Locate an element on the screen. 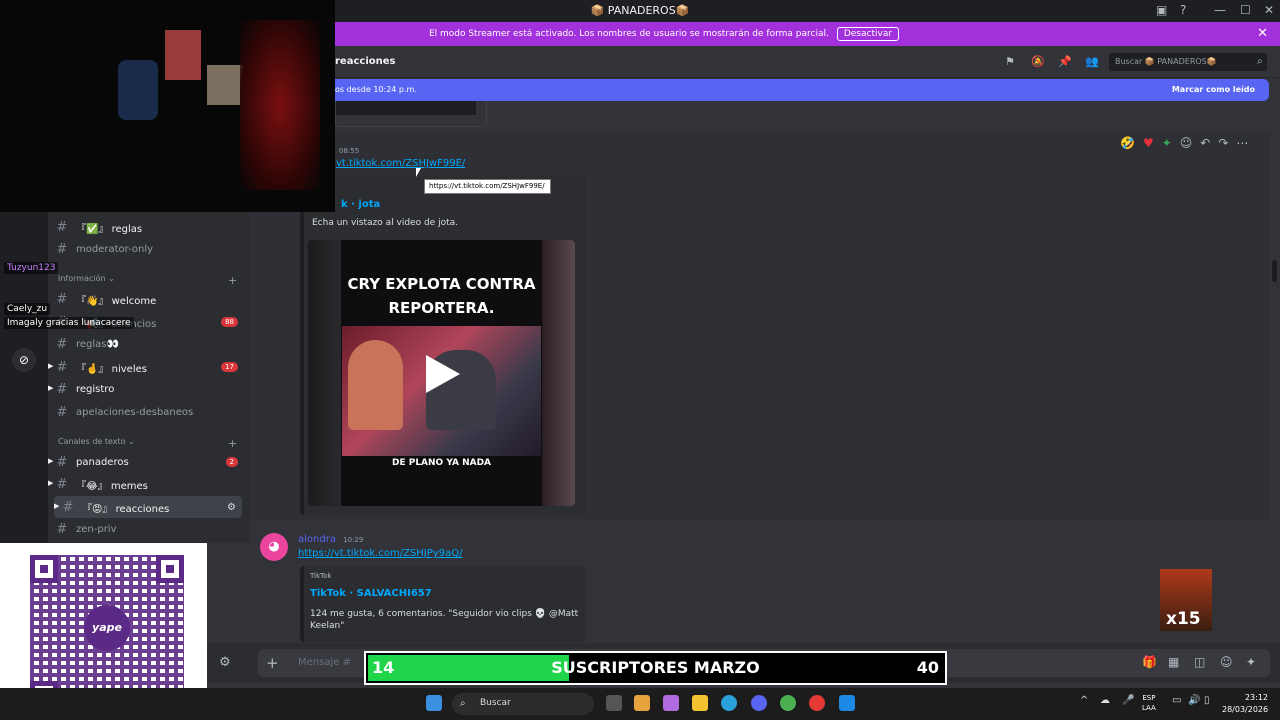  custom-reaction-icon: ✦ is located at coordinates (1167, 143).